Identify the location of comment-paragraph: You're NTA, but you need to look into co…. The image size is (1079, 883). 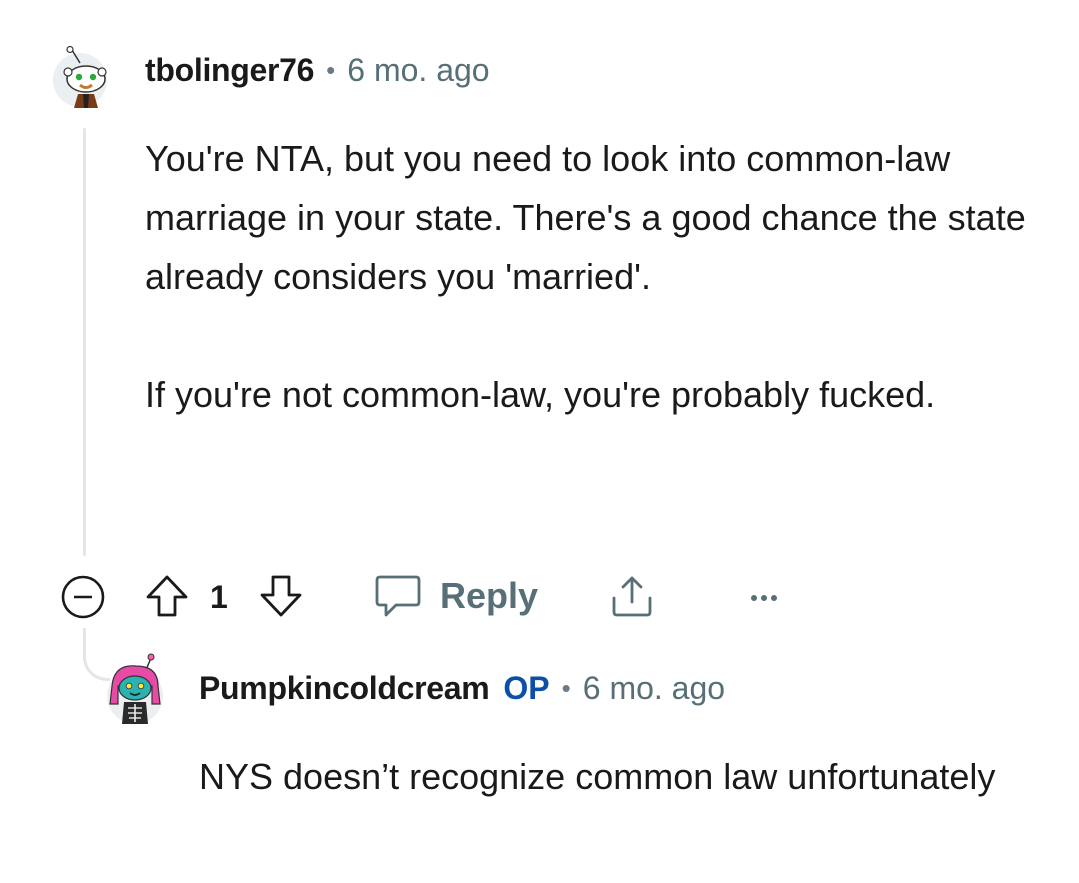
(585, 217).